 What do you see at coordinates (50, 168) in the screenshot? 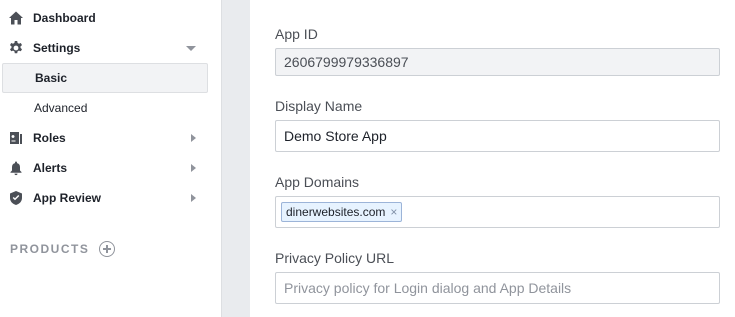
I see `sidebar-item-label: Alerts` at bounding box center [50, 168].